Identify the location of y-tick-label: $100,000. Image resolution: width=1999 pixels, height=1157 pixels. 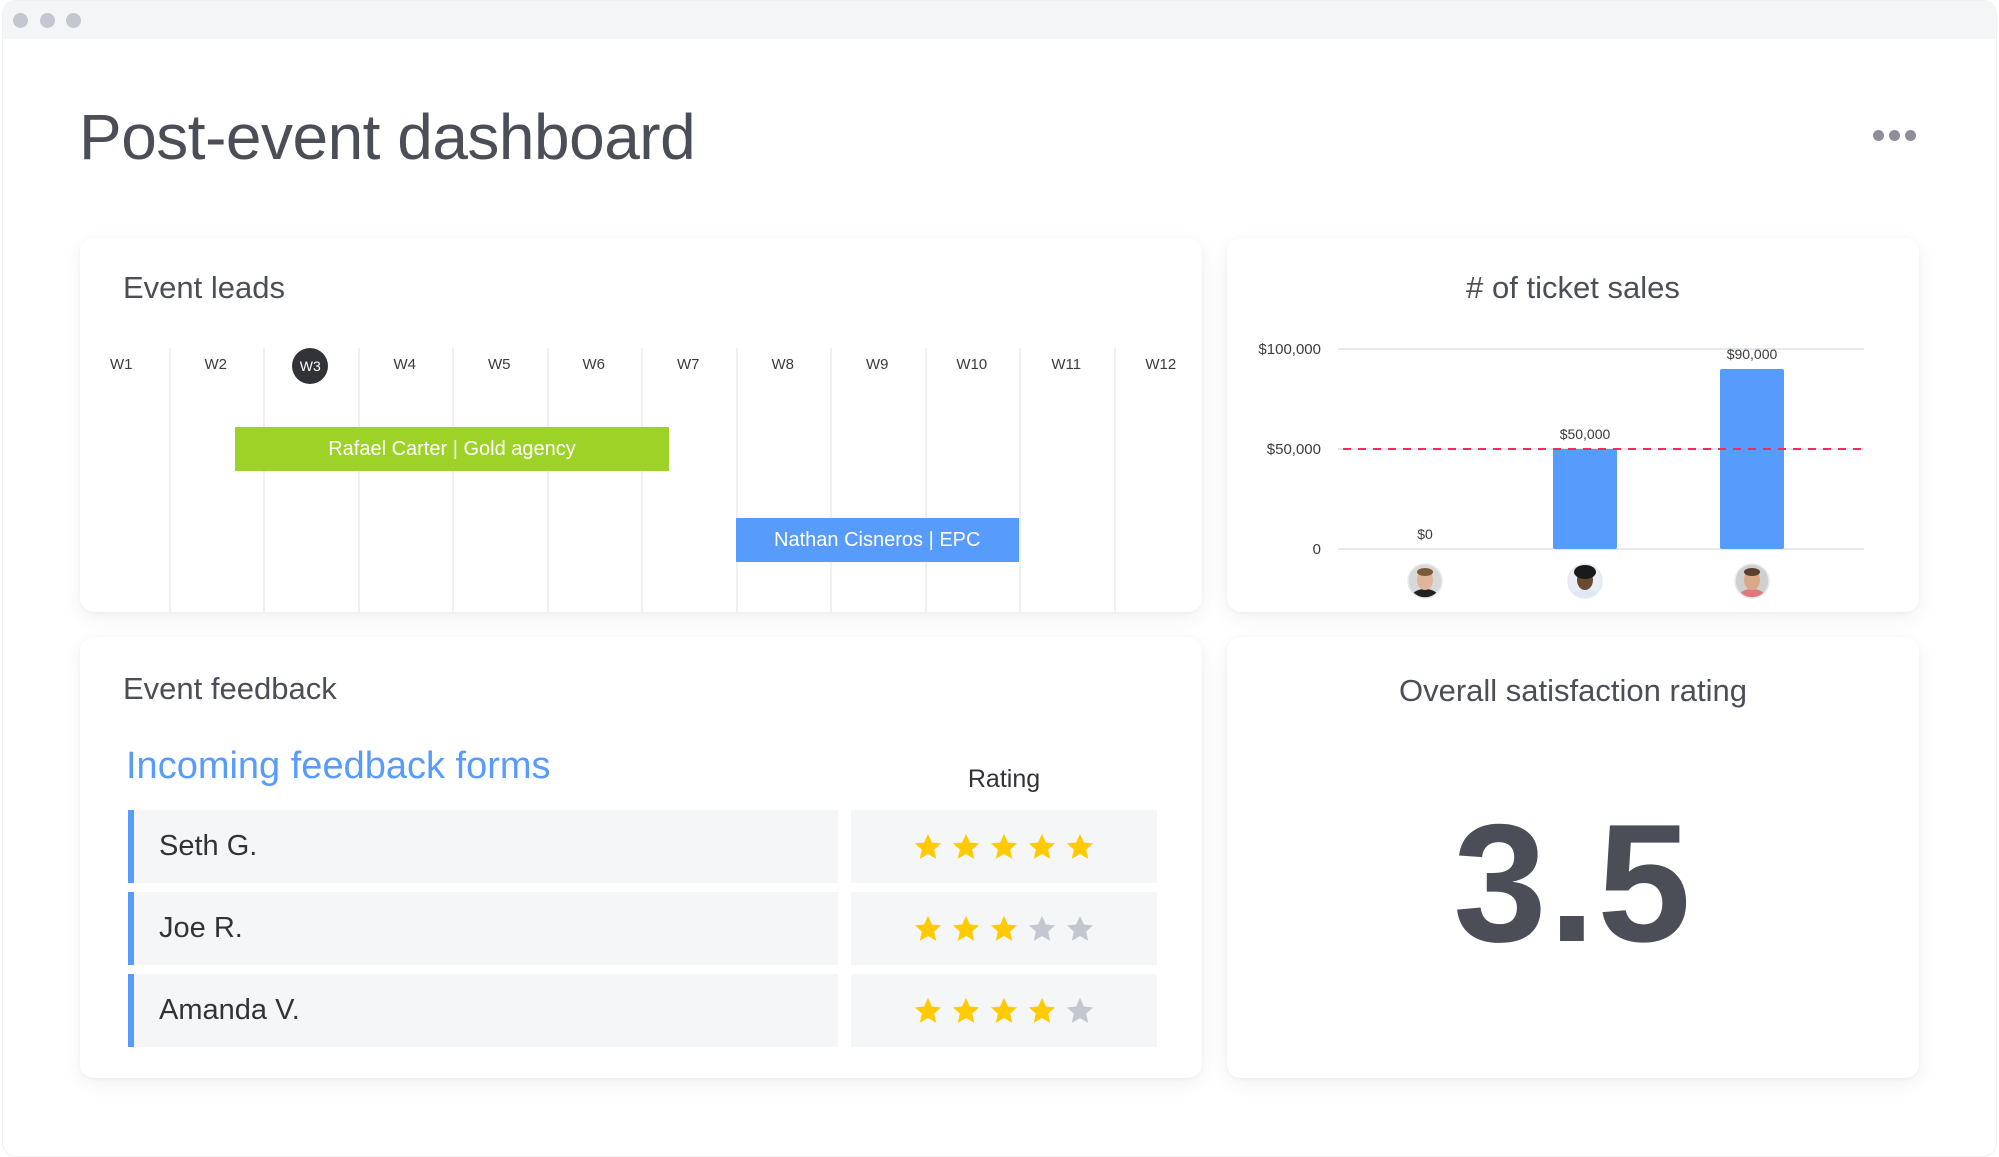
(1289, 349).